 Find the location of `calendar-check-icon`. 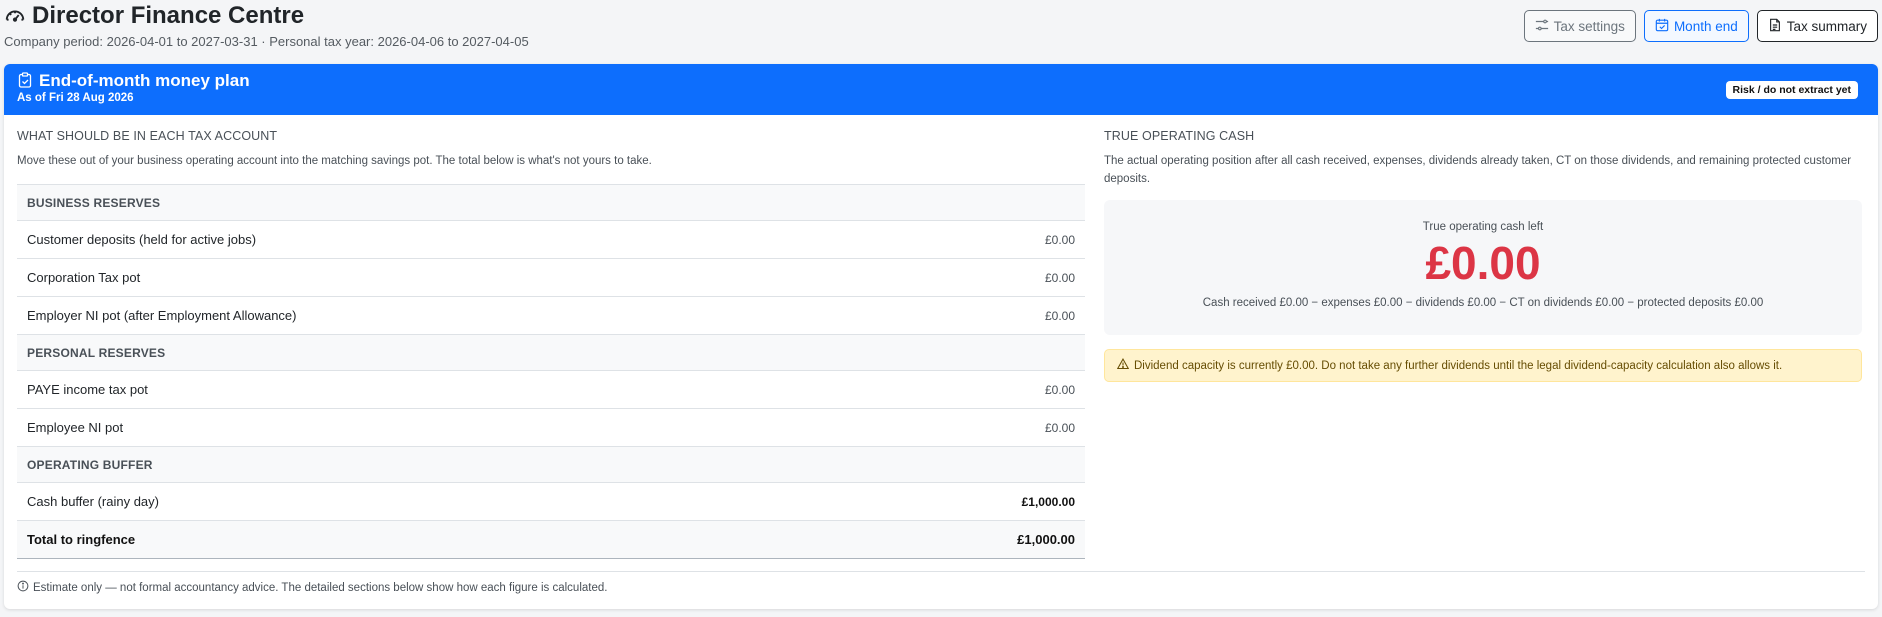

calendar-check-icon is located at coordinates (1662, 26).